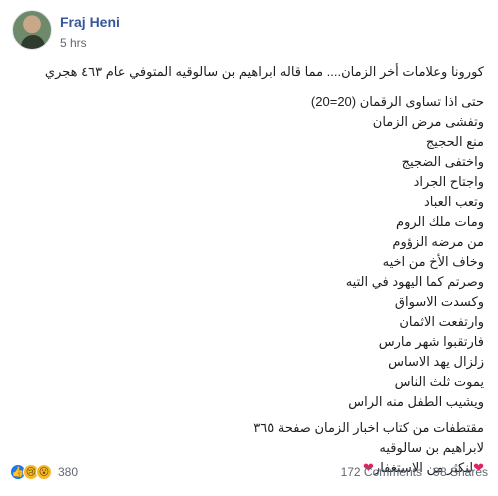  What do you see at coordinates (416, 401) in the screenshot?
I see `post-line: ويشيب الطفل منه الراس` at bounding box center [416, 401].